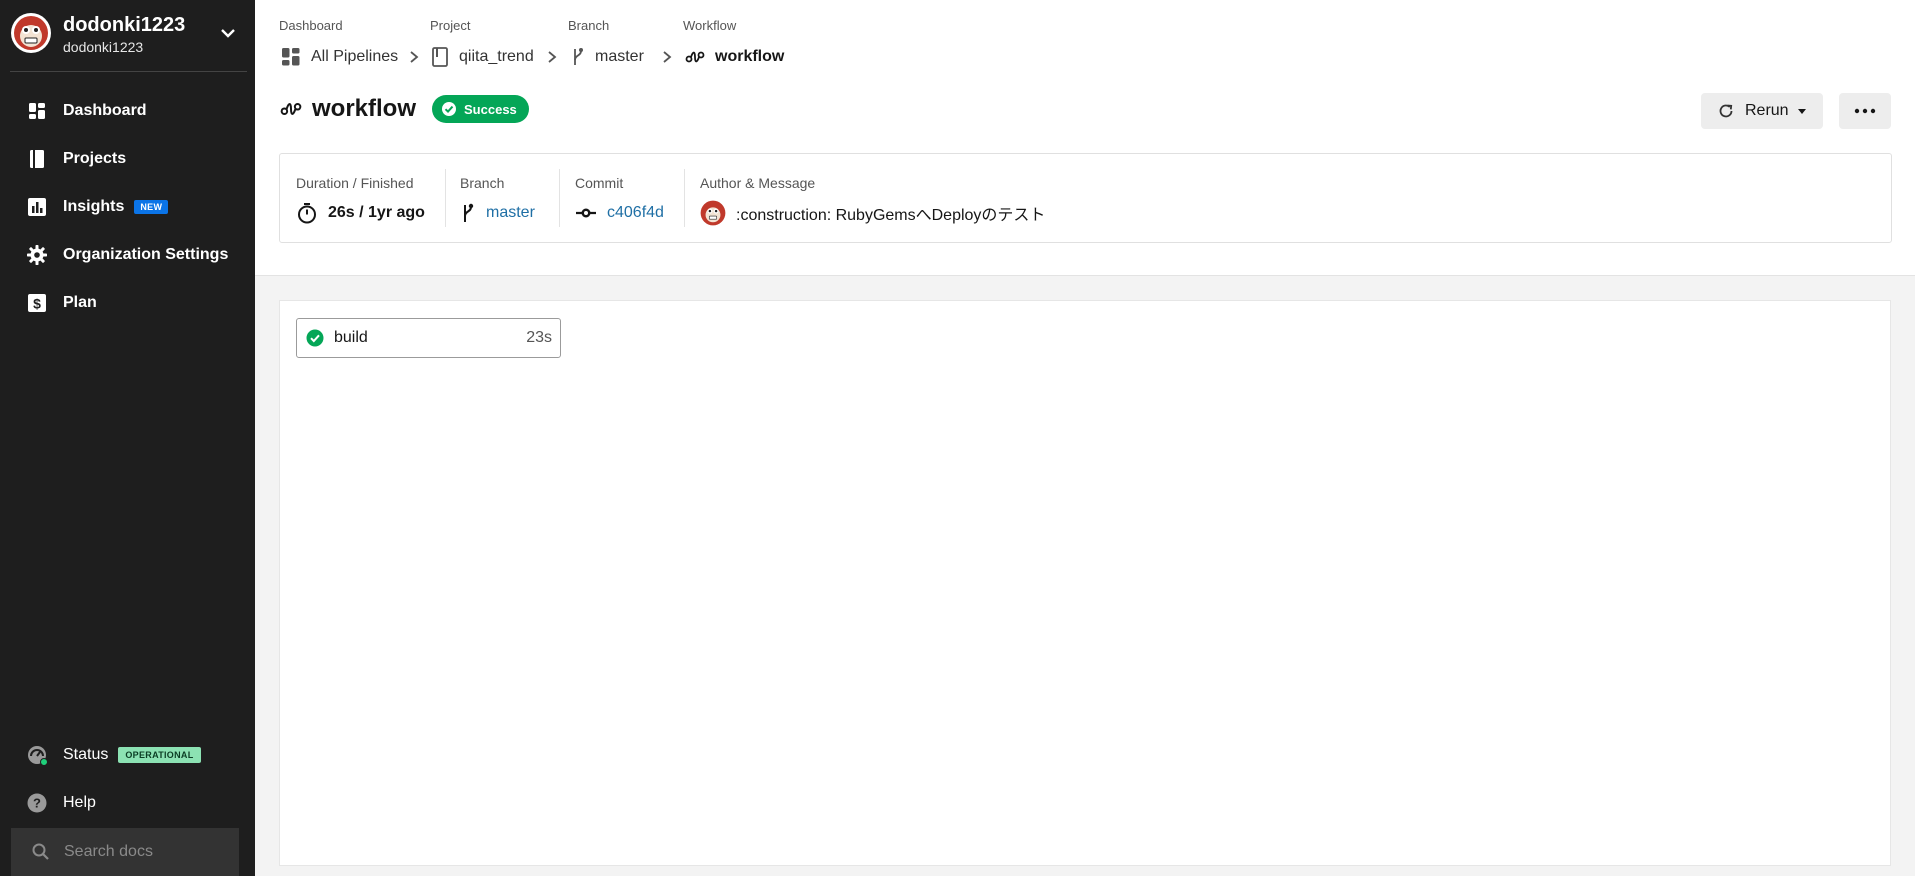 This screenshot has width=1915, height=876. What do you see at coordinates (1085, 198) in the screenshot?
I see `pipeline-meta-card: Duration / Finished 26s / 1yr ago Branch` at bounding box center [1085, 198].